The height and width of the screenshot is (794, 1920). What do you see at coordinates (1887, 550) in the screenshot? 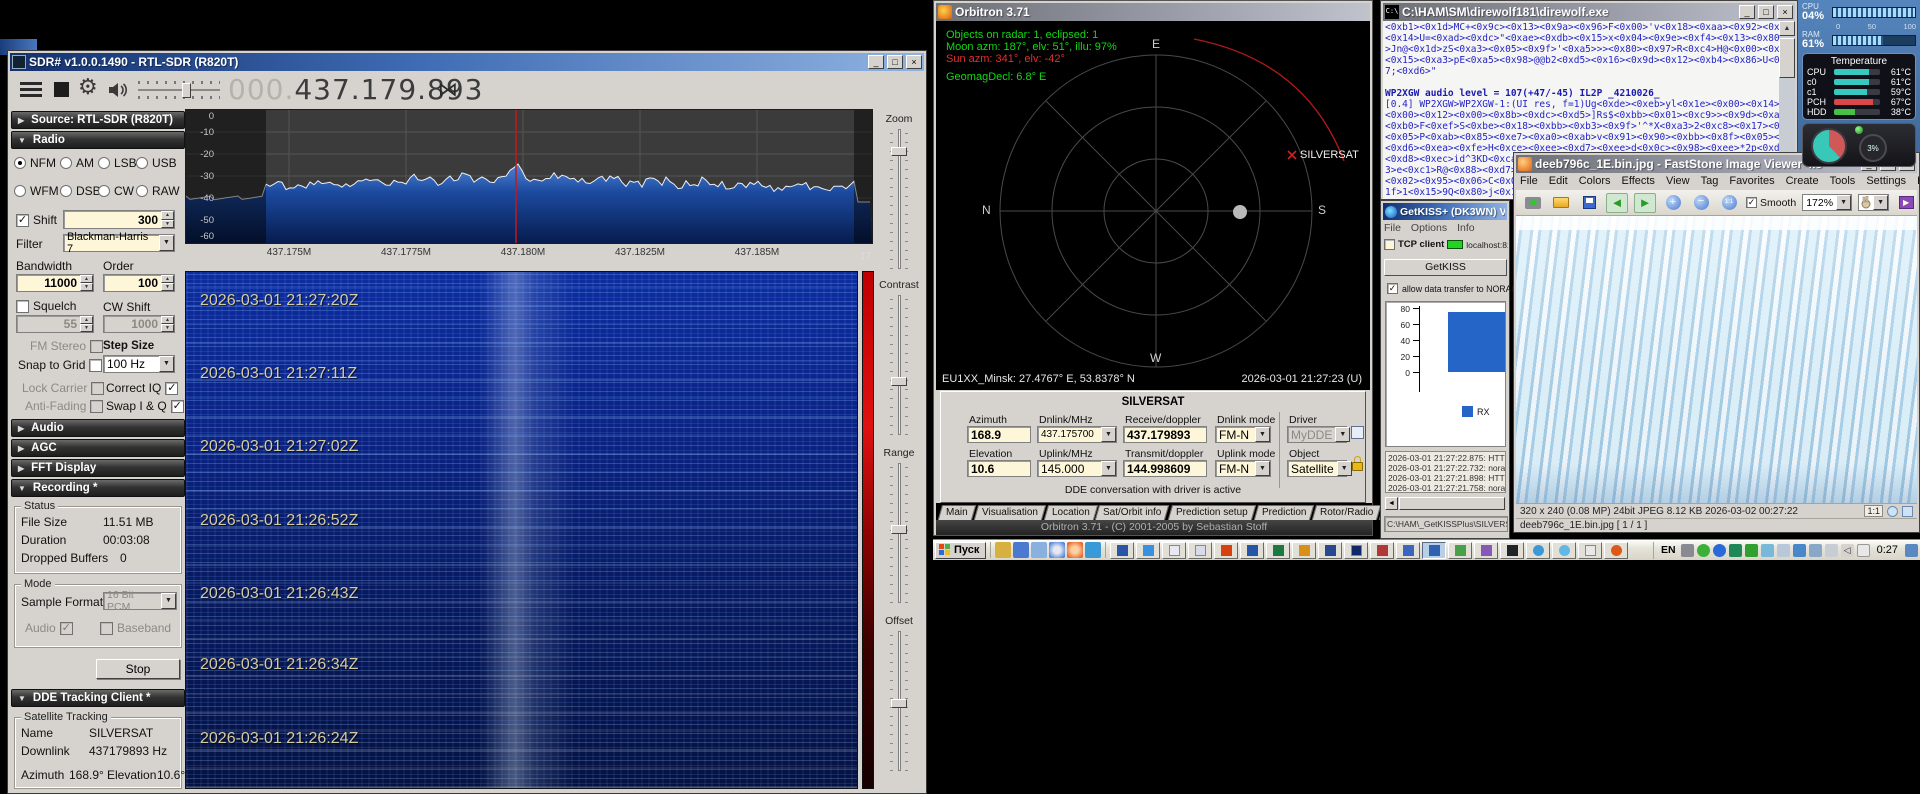
I see `taskbar-clock: 0:27` at bounding box center [1887, 550].